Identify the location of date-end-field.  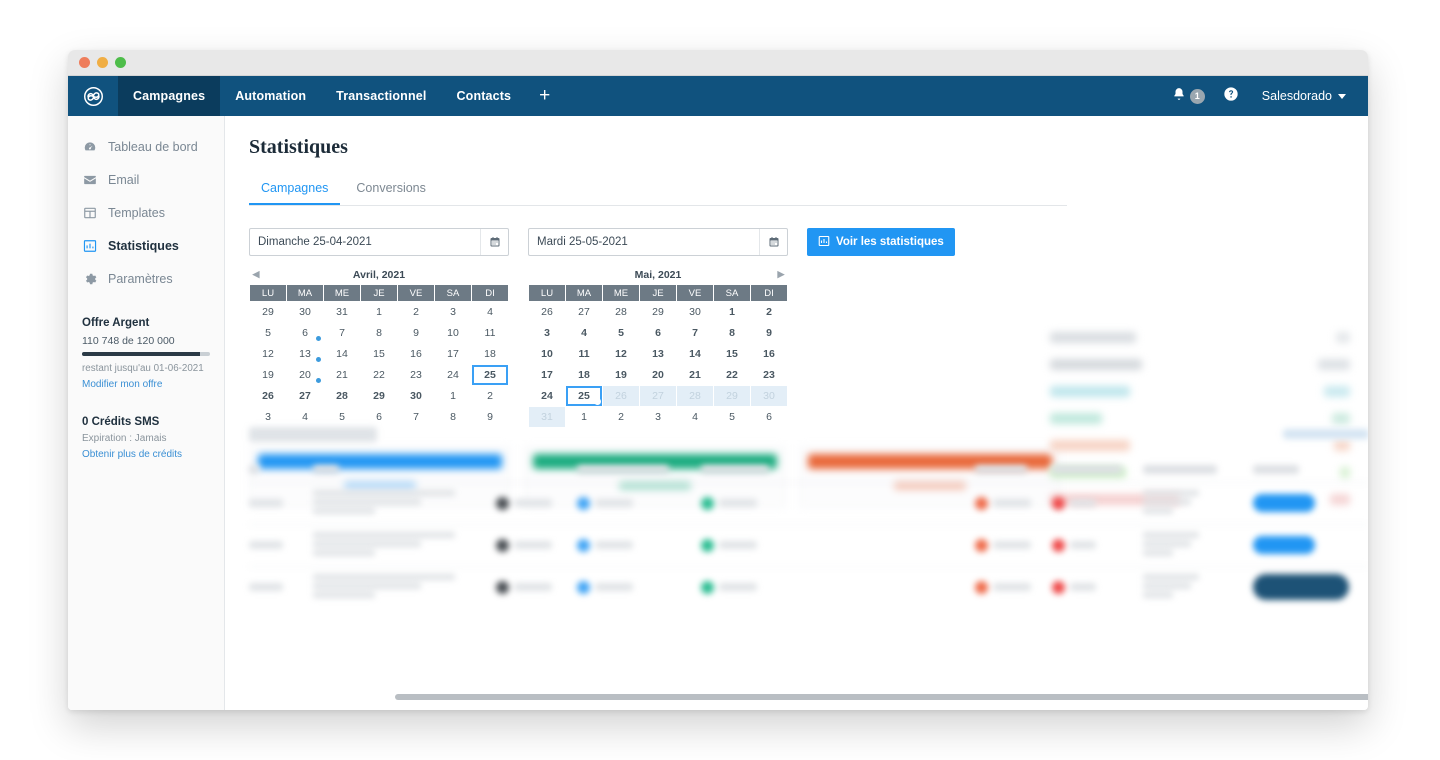
(658, 242).